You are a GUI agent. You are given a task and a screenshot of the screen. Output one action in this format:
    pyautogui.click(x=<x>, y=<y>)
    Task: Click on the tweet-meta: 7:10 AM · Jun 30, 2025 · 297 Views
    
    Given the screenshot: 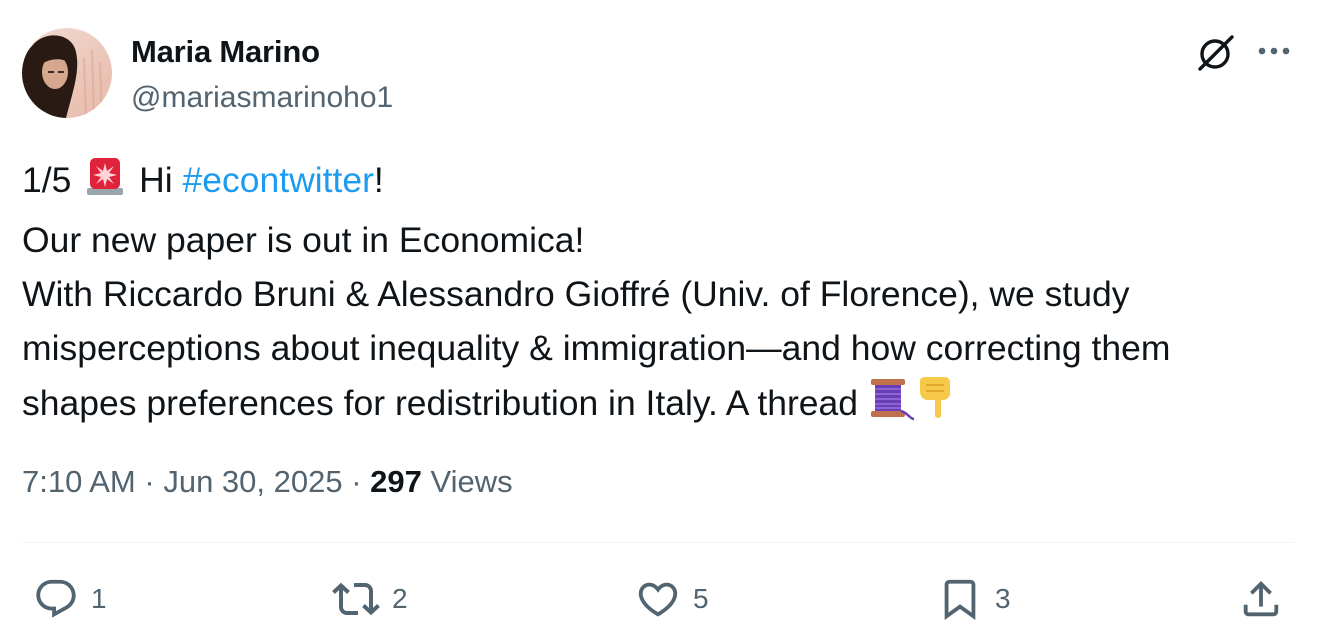 What is the action you would take?
    pyautogui.click(x=267, y=482)
    